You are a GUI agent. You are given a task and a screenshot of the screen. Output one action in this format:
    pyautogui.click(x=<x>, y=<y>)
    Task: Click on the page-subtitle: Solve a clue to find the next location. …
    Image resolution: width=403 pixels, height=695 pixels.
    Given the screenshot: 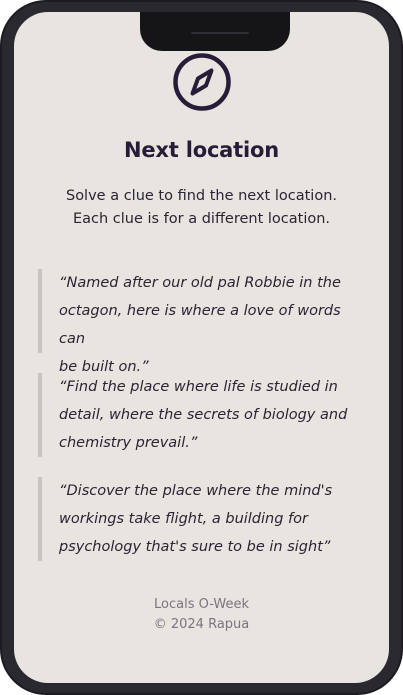 What is the action you would take?
    pyautogui.click(x=201, y=208)
    